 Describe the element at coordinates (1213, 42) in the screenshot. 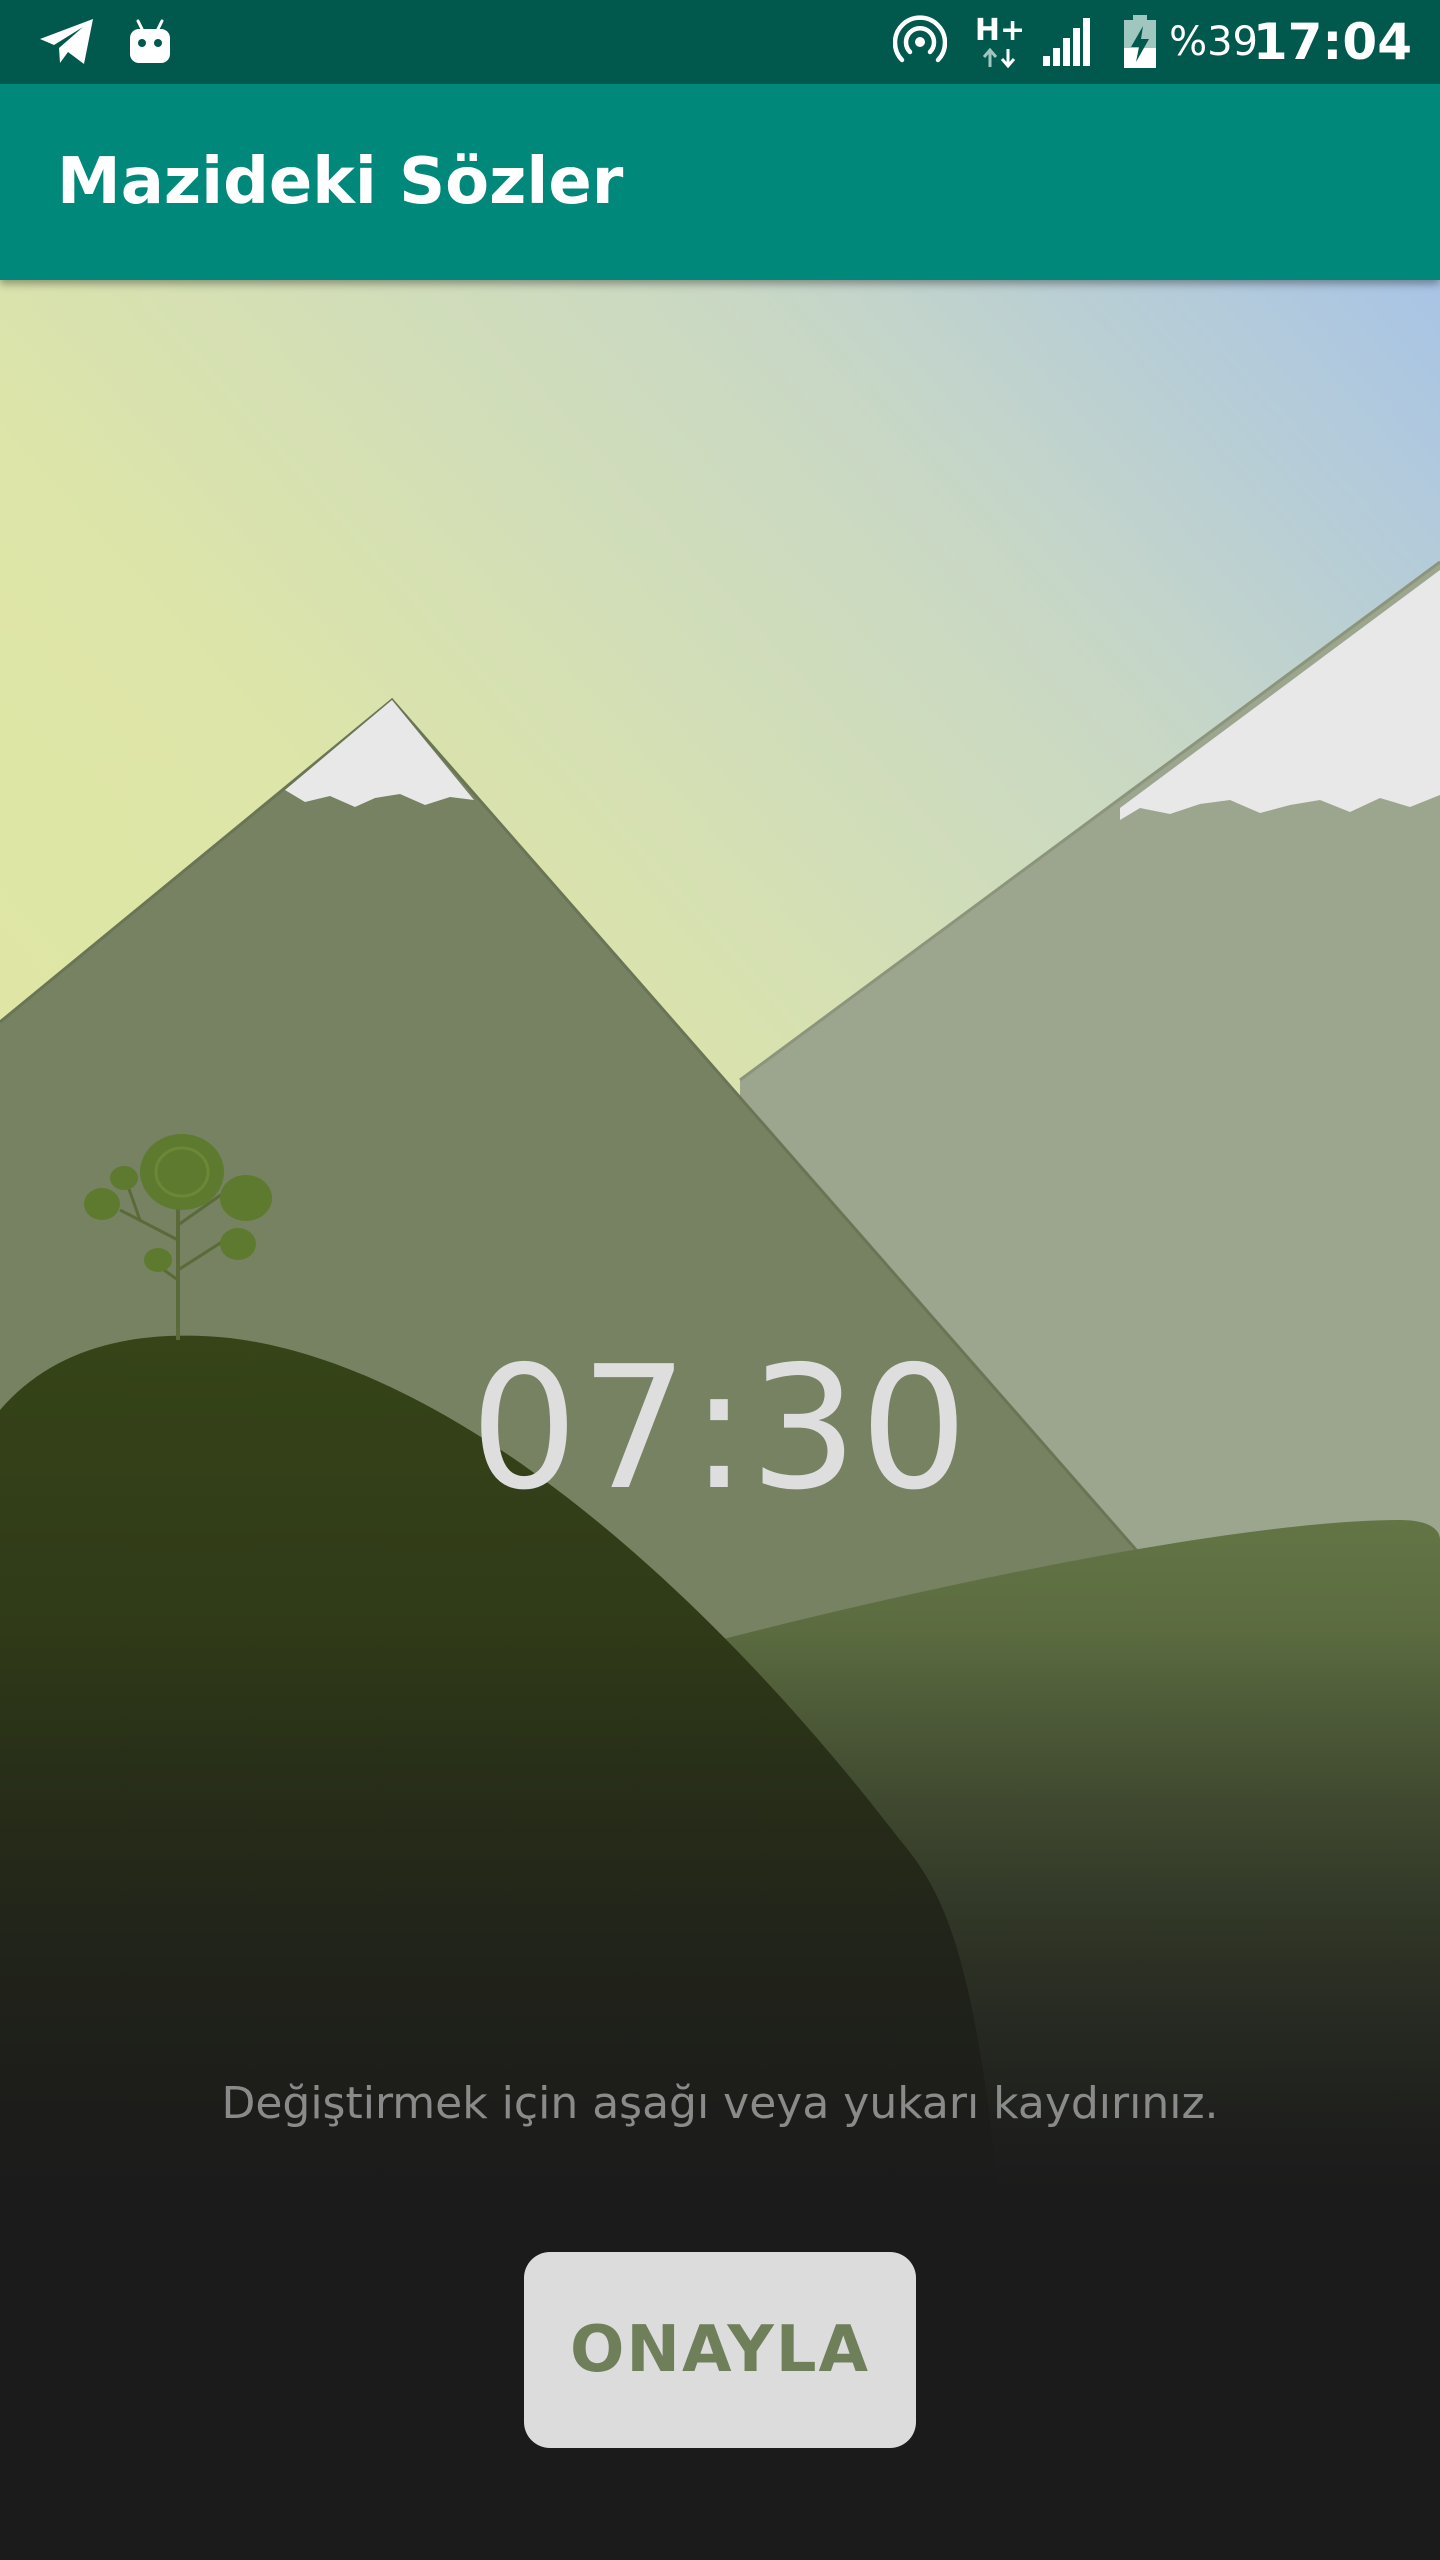

I see `battery-percent: %39` at that location.